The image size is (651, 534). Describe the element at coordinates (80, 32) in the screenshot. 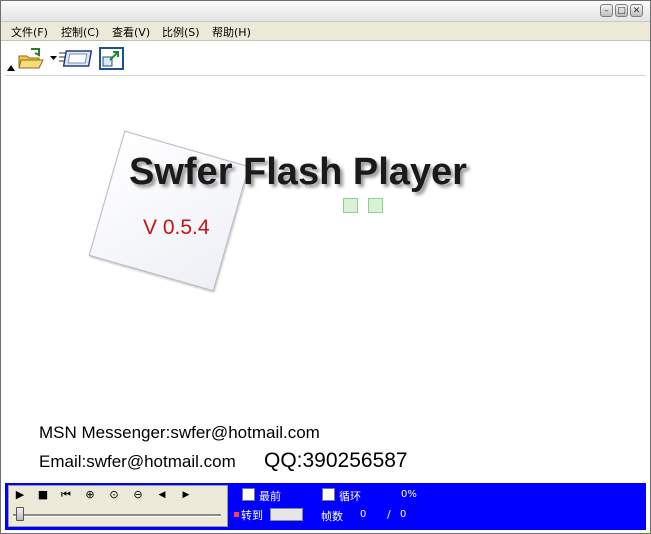

I see `menu-control: 控制(C)` at that location.